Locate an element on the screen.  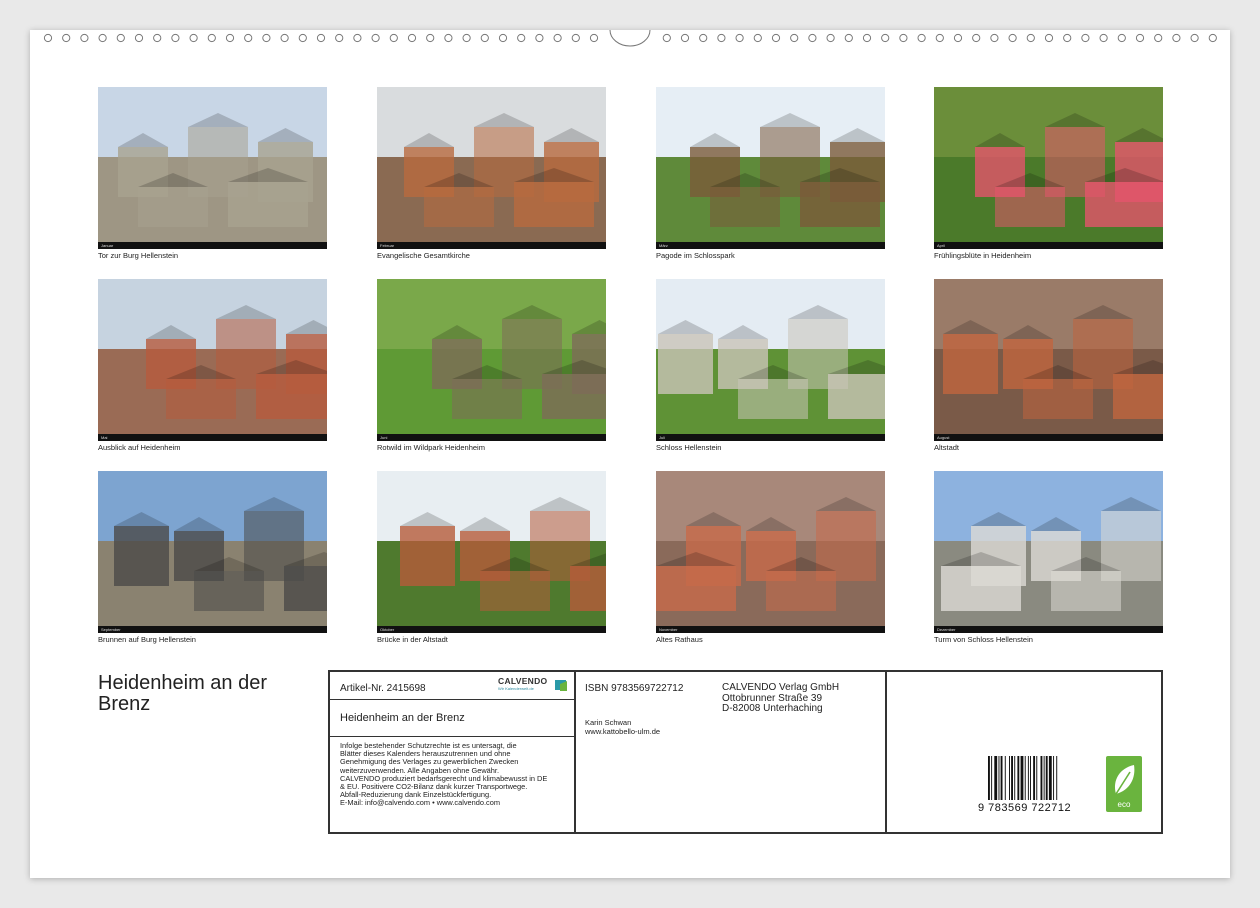
photo-caption: Brücke in der Altstadt is located at coordinates (412, 639).